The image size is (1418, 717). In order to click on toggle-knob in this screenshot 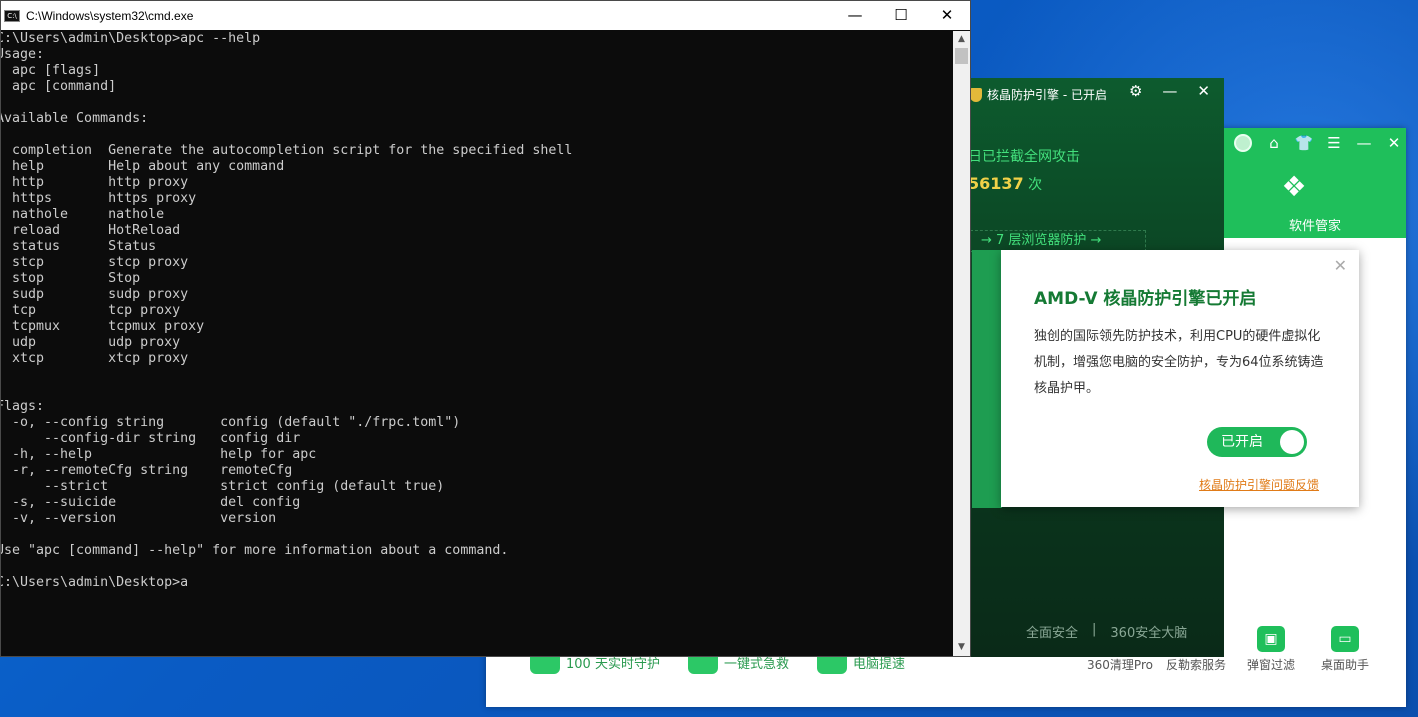, I will do `click(1292, 442)`.